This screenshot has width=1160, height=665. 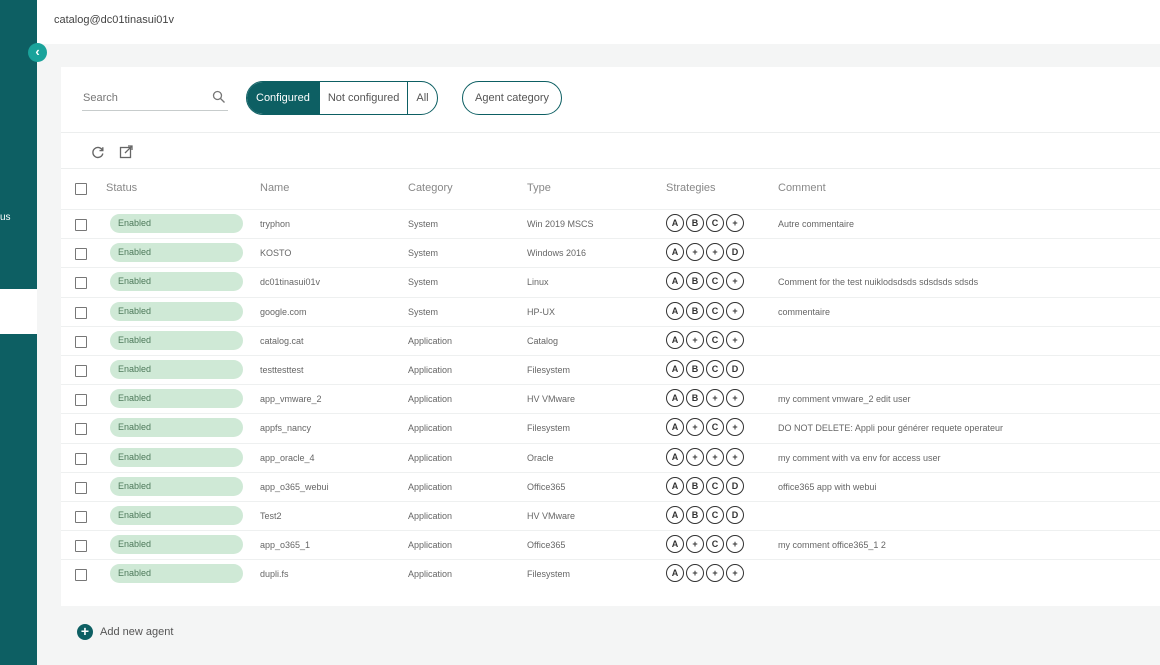 I want to click on select-all-checkbox, so click(x=81, y=189).